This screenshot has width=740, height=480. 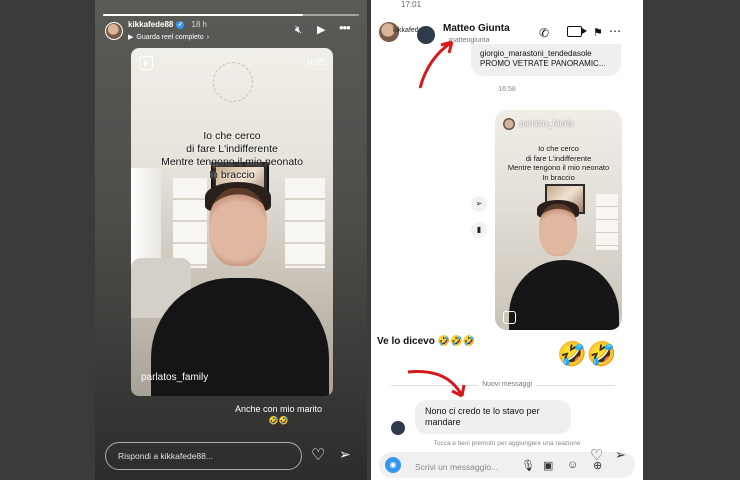 I want to click on bookmark-icon: ▮, so click(x=479, y=230).